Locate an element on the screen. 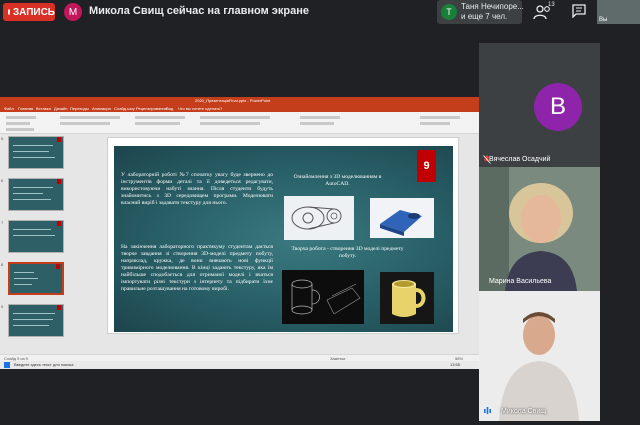  participant-name: Вячеслав Осадчий is located at coordinates (520, 159).